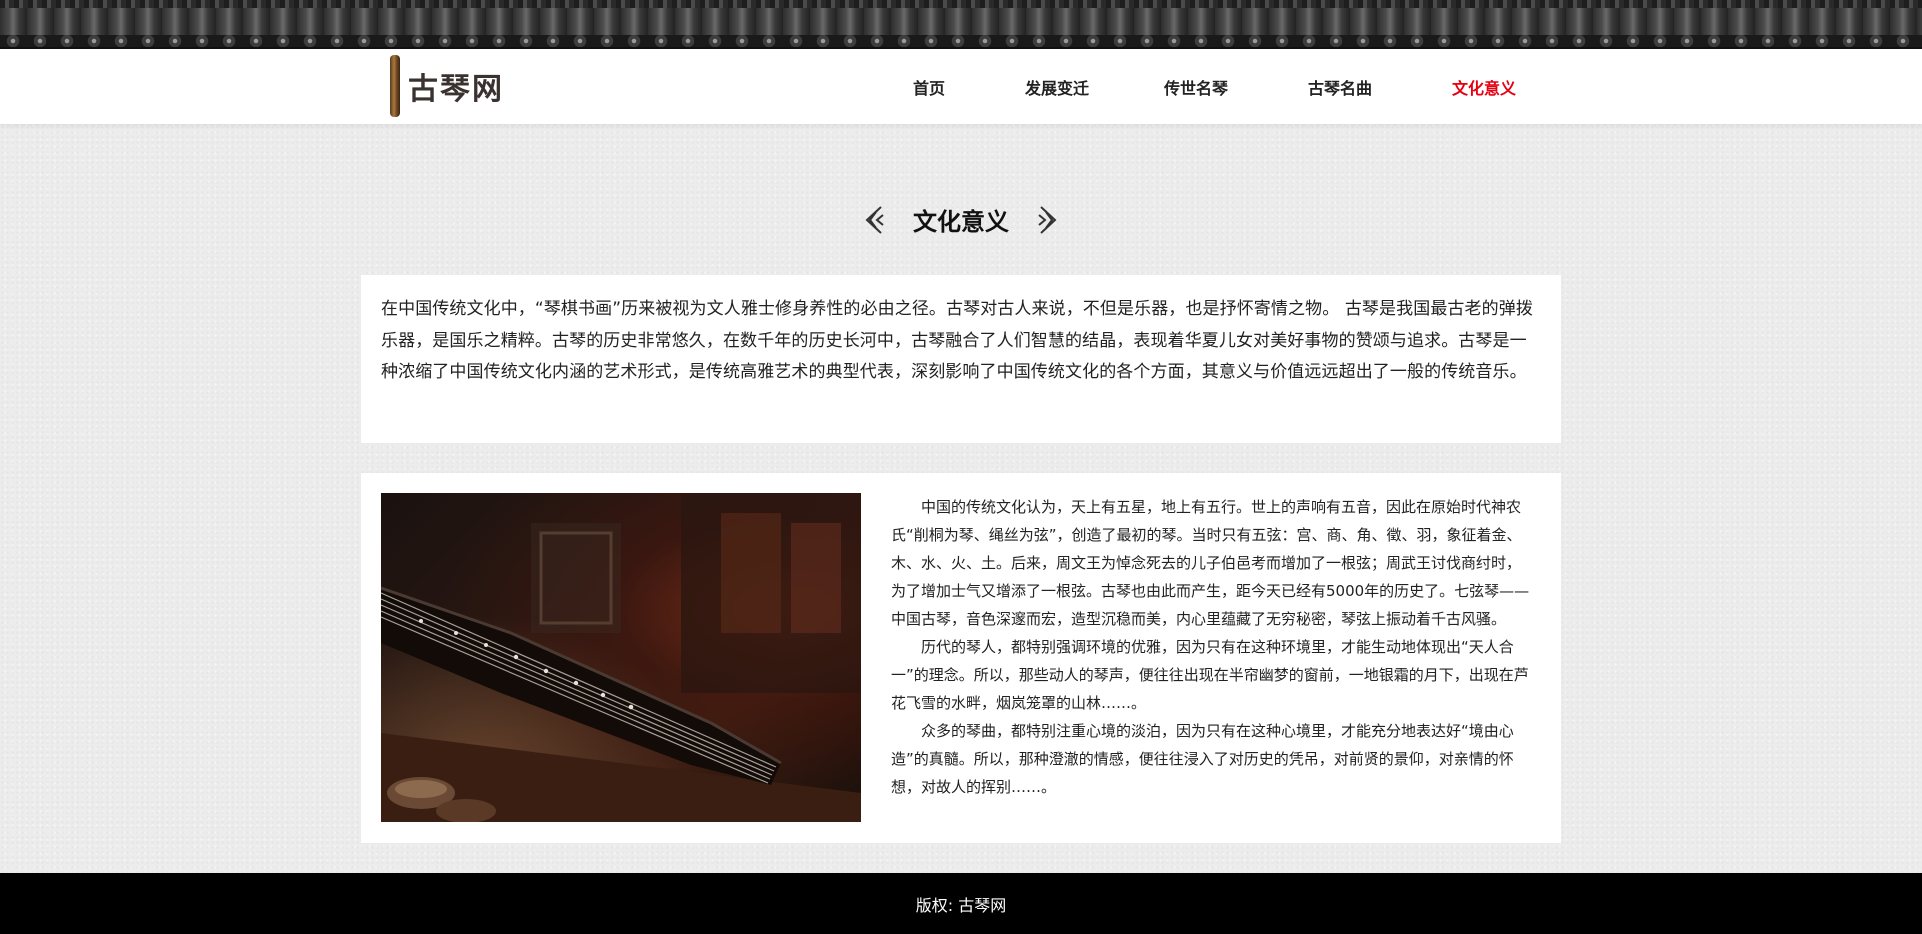 Image resolution: width=1922 pixels, height=934 pixels. What do you see at coordinates (1057, 87) in the screenshot?
I see `nav-item-development: 发展变迁` at bounding box center [1057, 87].